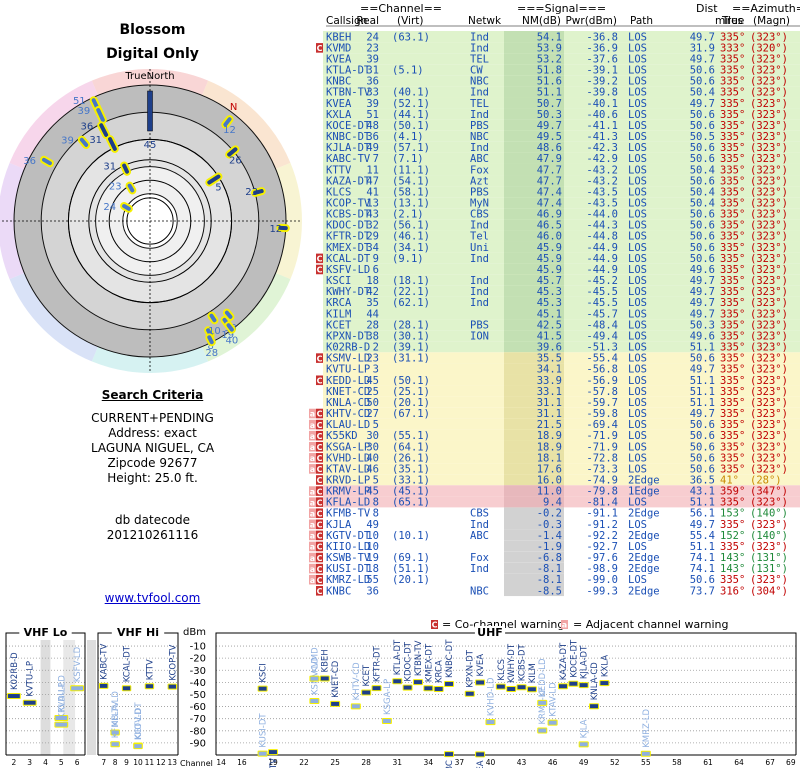 The width and height of the screenshot is (800, 768). What do you see at coordinates (523, 662) in the screenshot?
I see `signal-mark-label: KCBS-DT` at bounding box center [523, 662].